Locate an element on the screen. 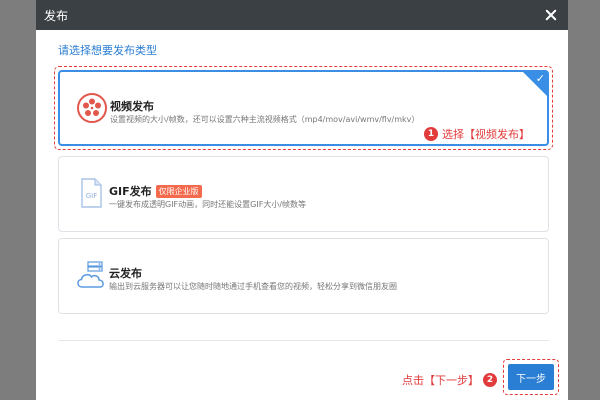 Image resolution: width=600 pixels, height=400 pixels. annotation-step1: 1 选择【视频发布】 is located at coordinates (477, 134).